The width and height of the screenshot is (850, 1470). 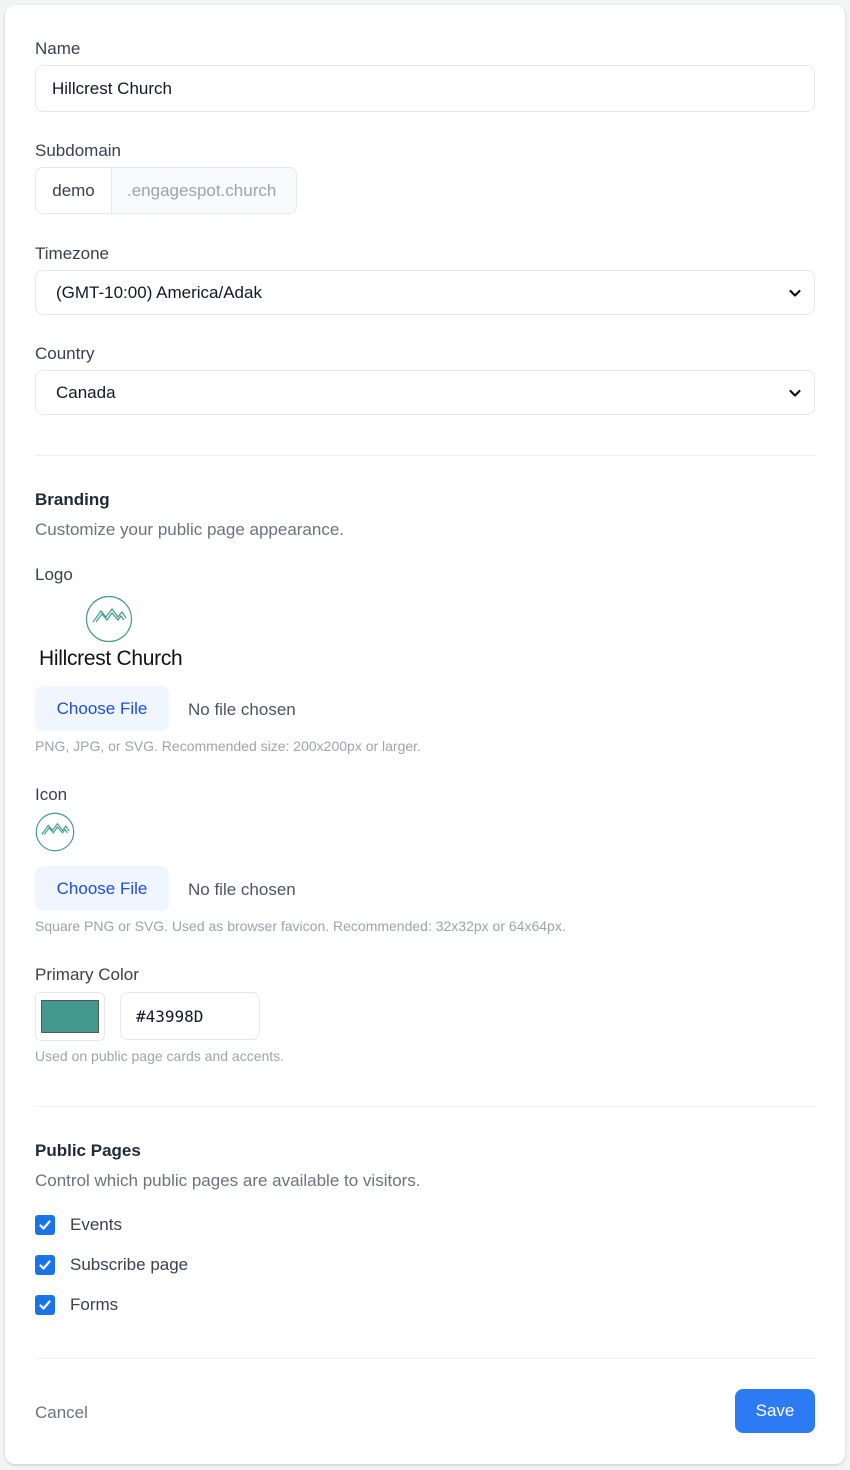 What do you see at coordinates (55, 832) in the screenshot?
I see `mountain-favicon-icon` at bounding box center [55, 832].